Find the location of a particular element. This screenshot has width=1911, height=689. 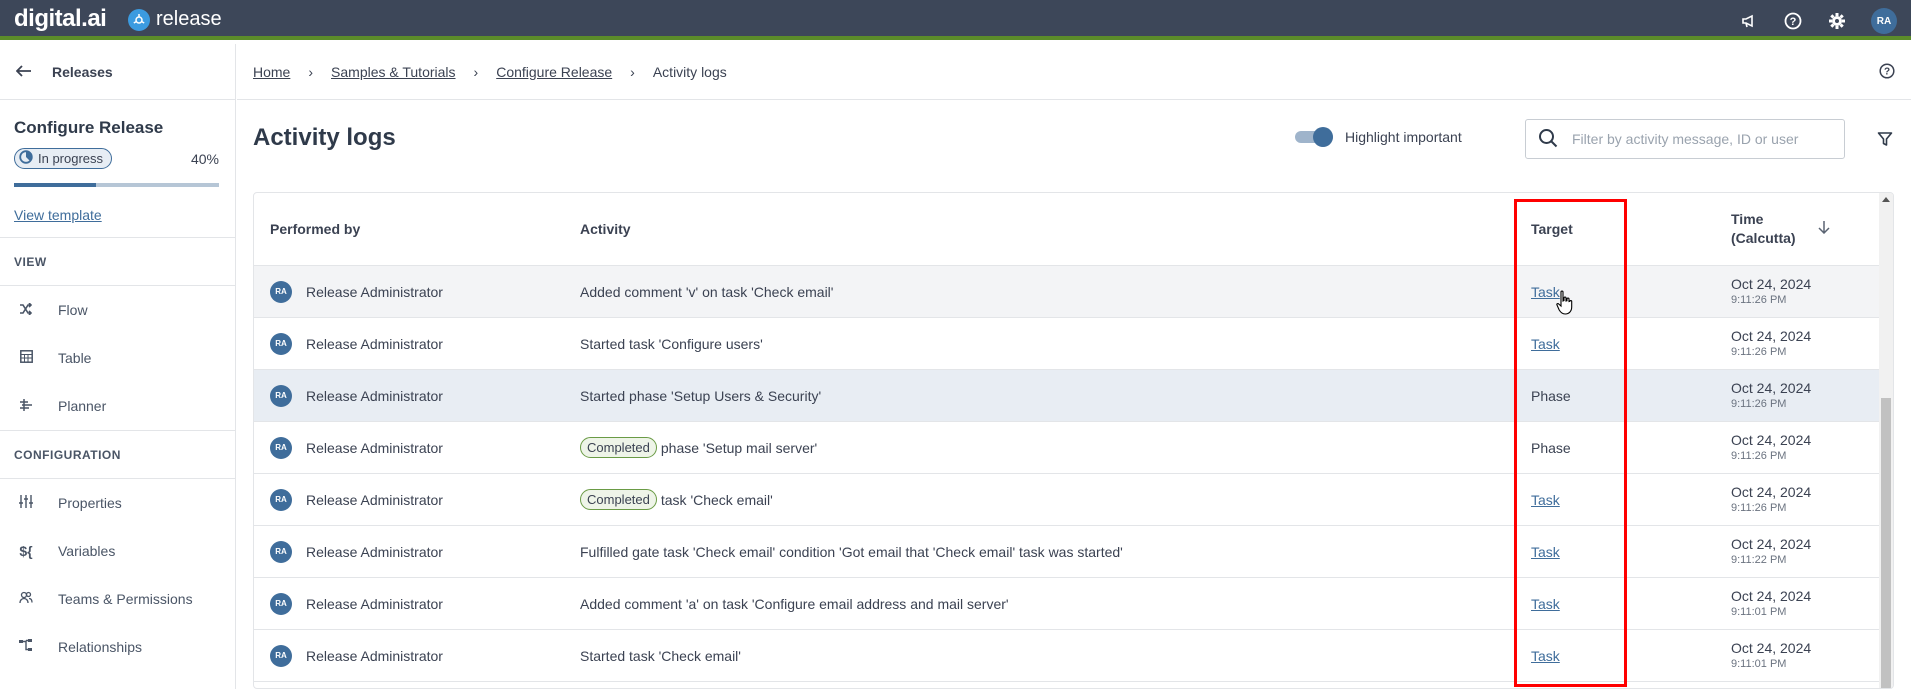

search-box is located at coordinates (1685, 139).